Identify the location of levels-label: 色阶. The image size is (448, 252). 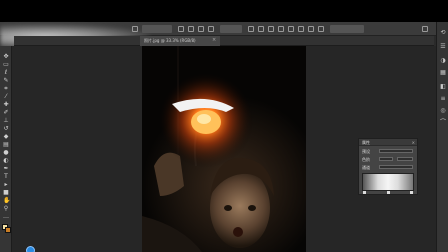
(366, 159).